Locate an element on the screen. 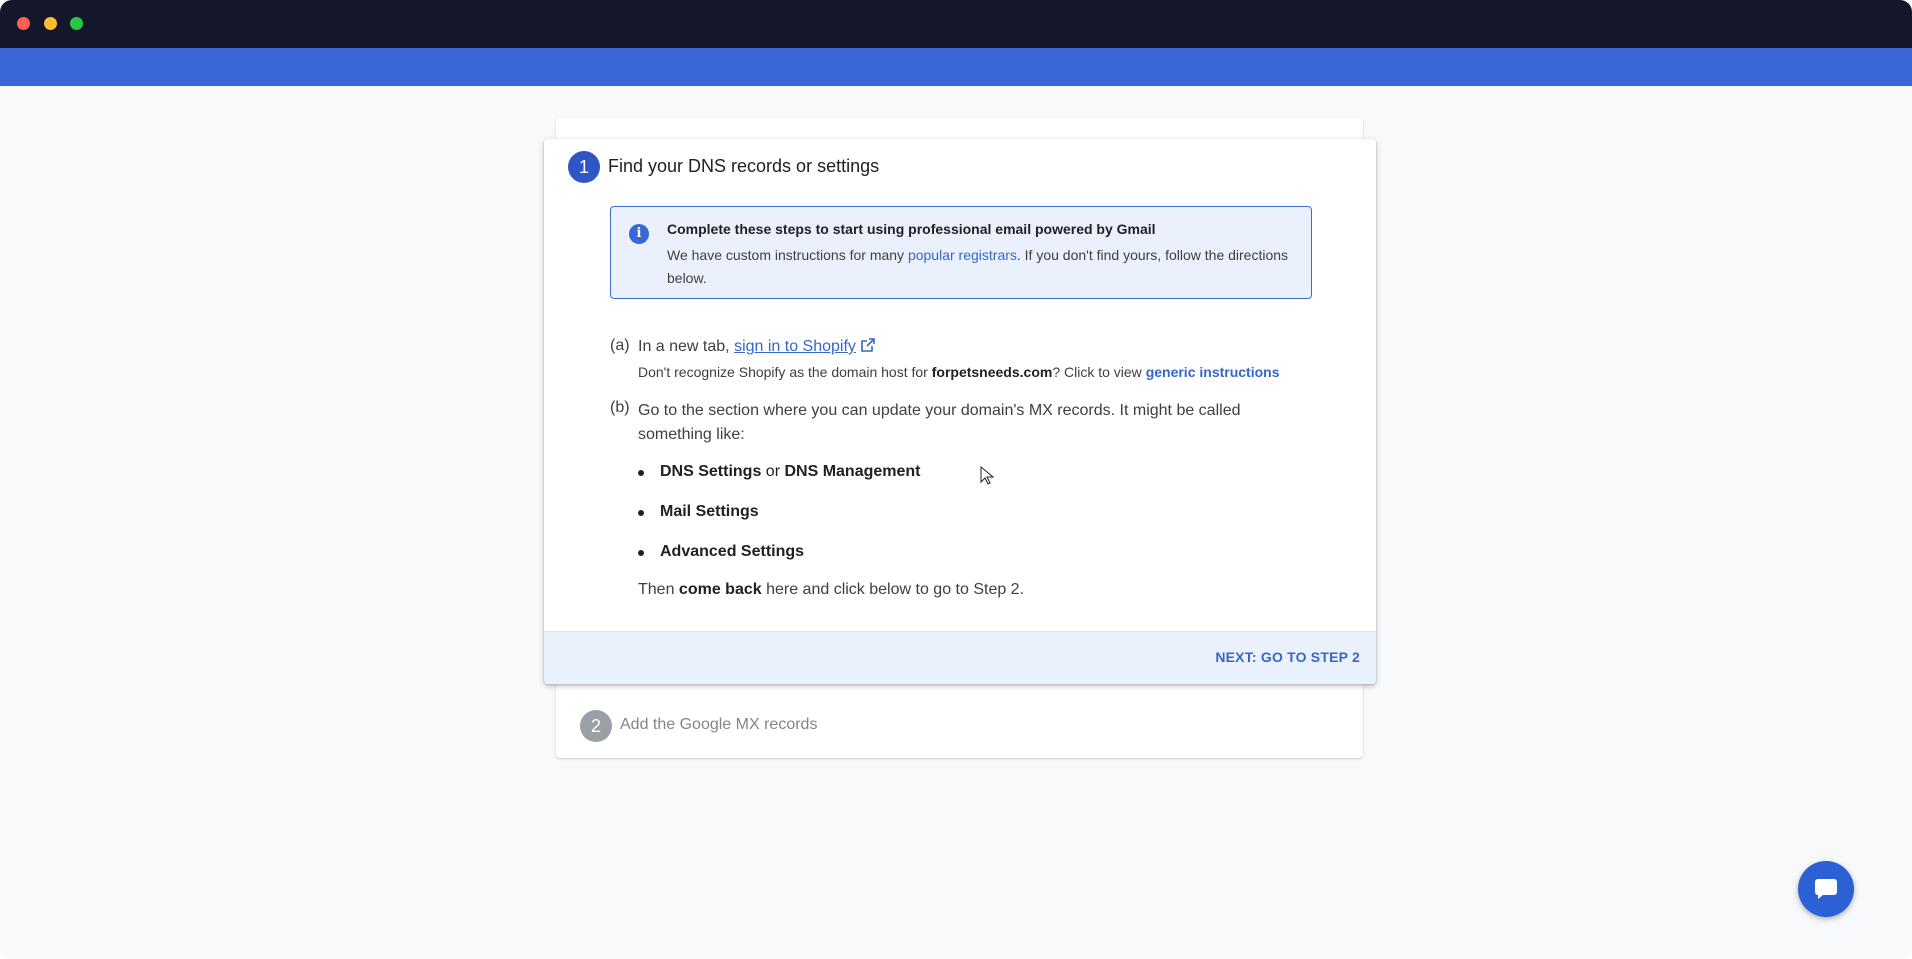  list-item: Mail Settings is located at coordinates (779, 523).